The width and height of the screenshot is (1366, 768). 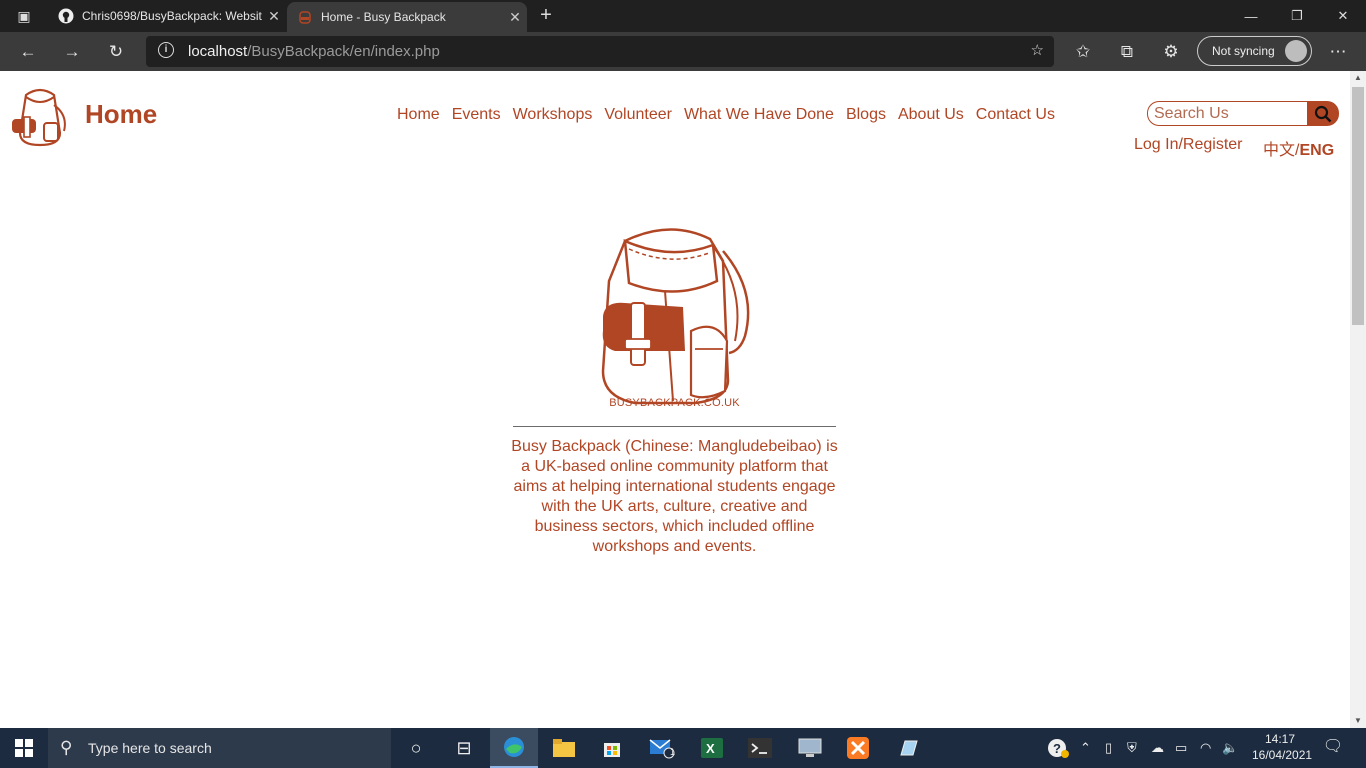 What do you see at coordinates (219, 748) in the screenshot?
I see `taskbar-search: ⚲ Type here to search` at bounding box center [219, 748].